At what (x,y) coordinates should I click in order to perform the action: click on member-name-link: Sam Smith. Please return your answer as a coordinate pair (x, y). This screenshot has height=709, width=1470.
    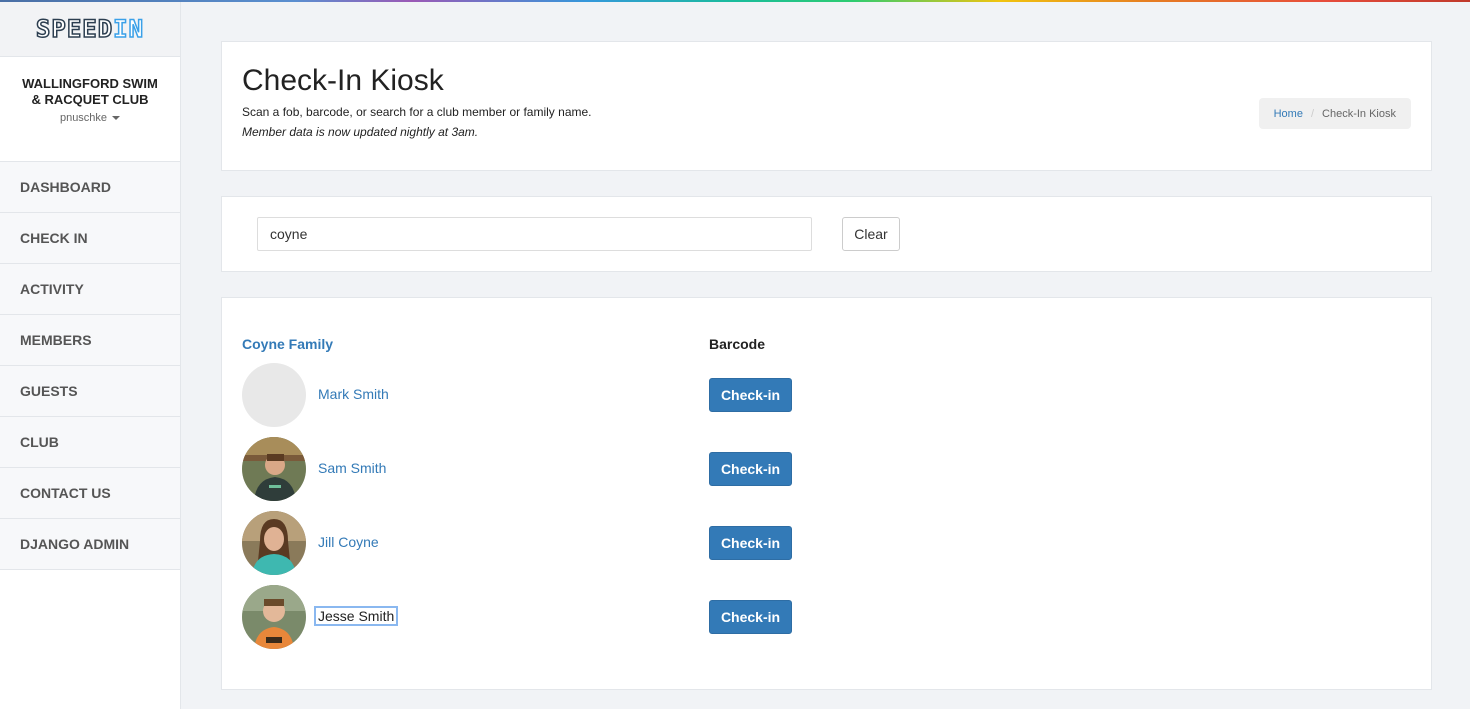
    Looking at the image, I should click on (352, 468).